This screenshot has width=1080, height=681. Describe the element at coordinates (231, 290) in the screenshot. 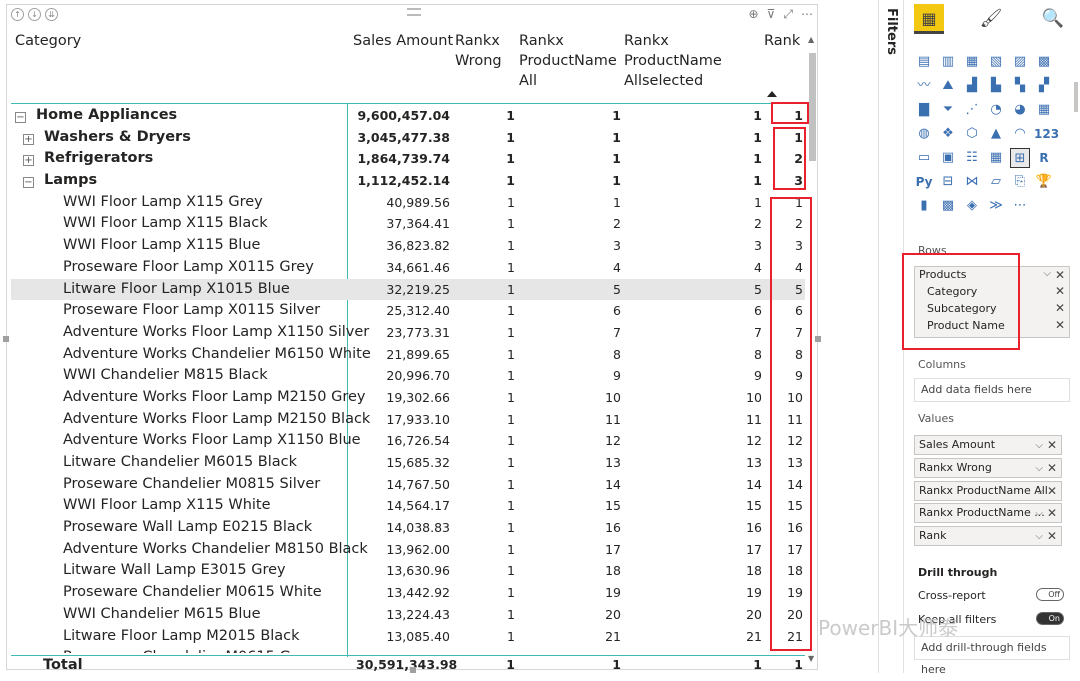

I see `row-header-cell: Litware Floor Lamp X1015 Blue` at that location.